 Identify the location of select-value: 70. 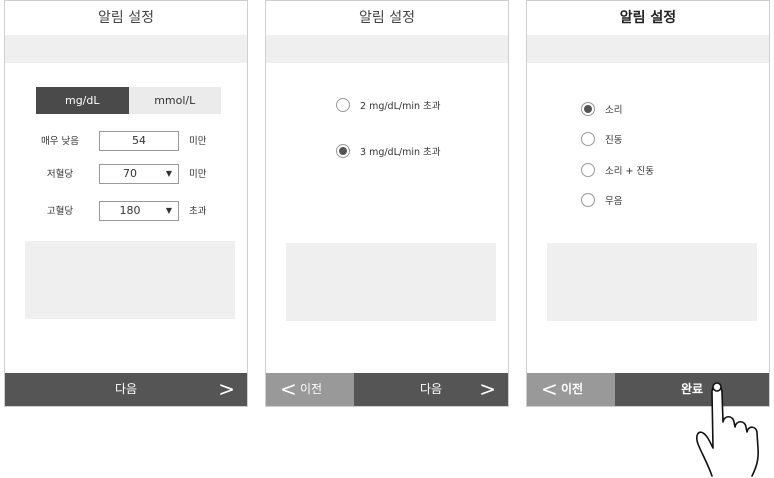
(130, 173).